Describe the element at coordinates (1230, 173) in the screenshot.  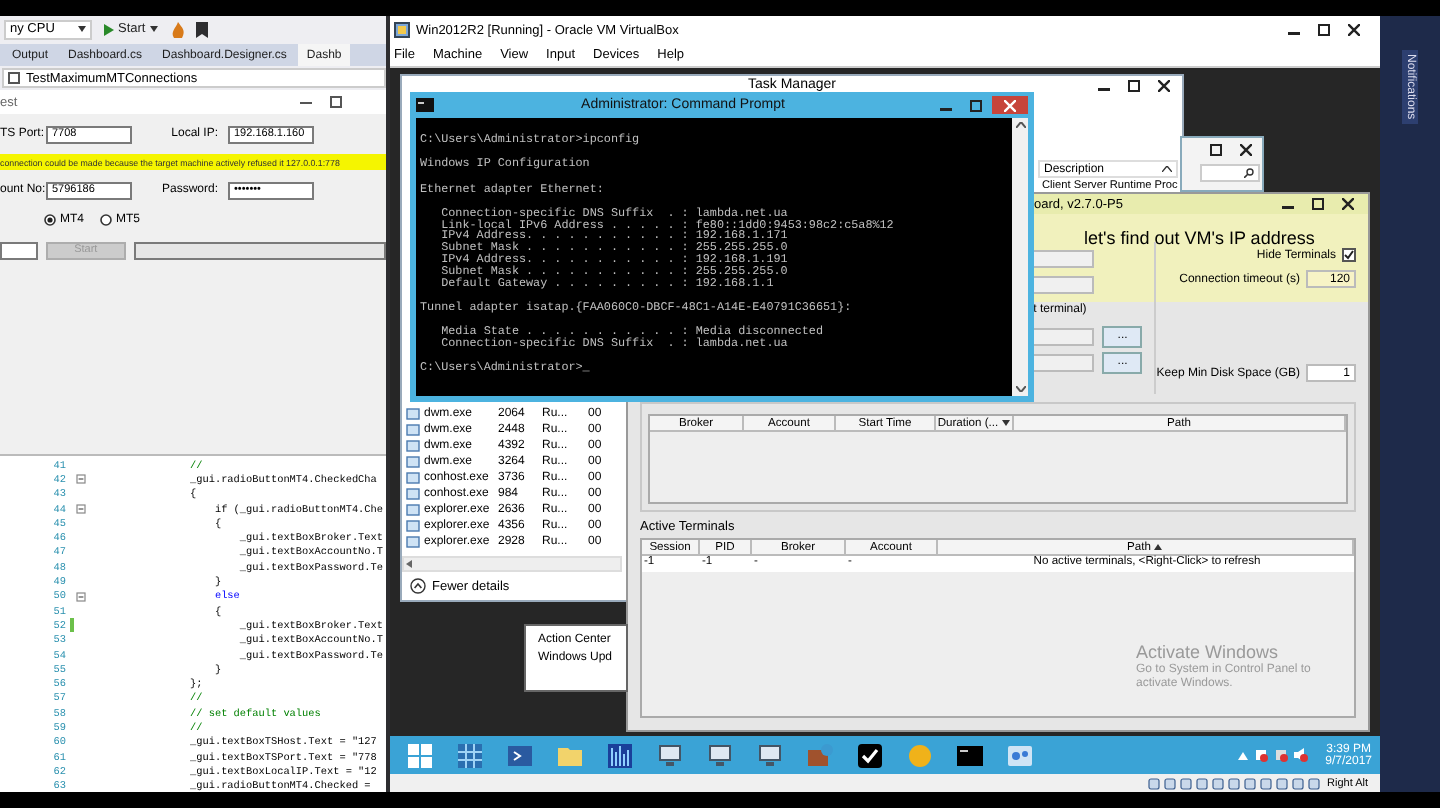
I see `search-field` at that location.